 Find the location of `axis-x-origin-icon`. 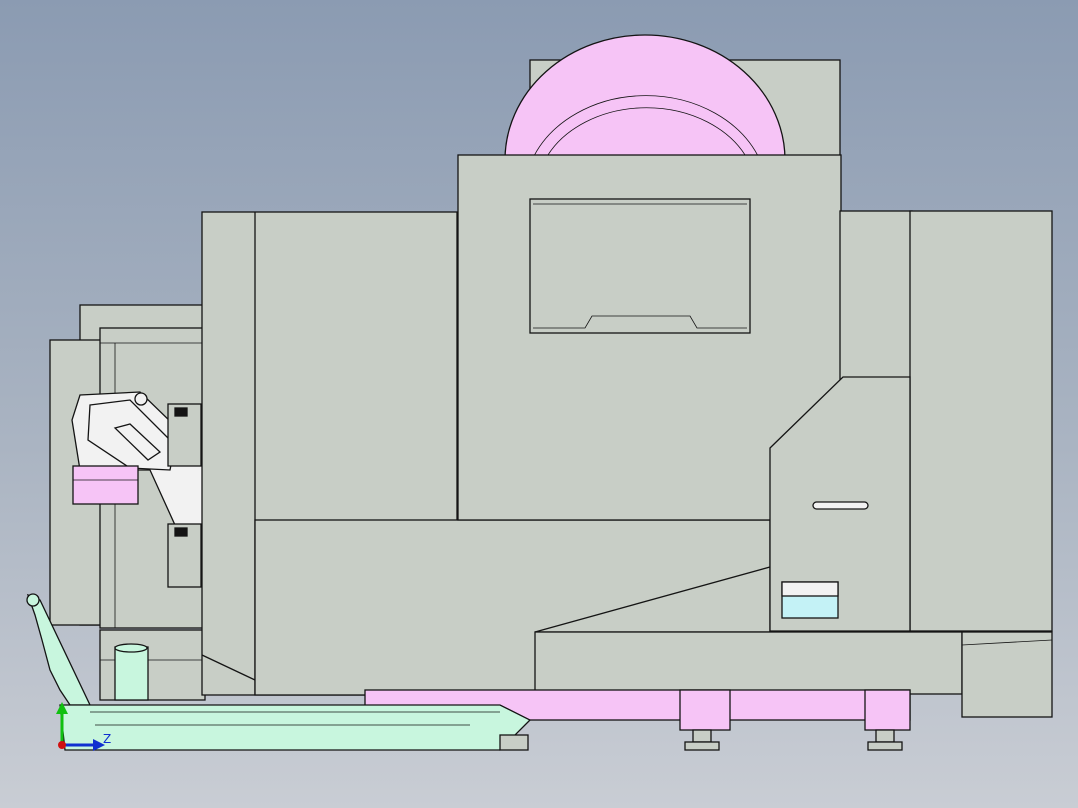

axis-x-origin-icon is located at coordinates (62, 745).